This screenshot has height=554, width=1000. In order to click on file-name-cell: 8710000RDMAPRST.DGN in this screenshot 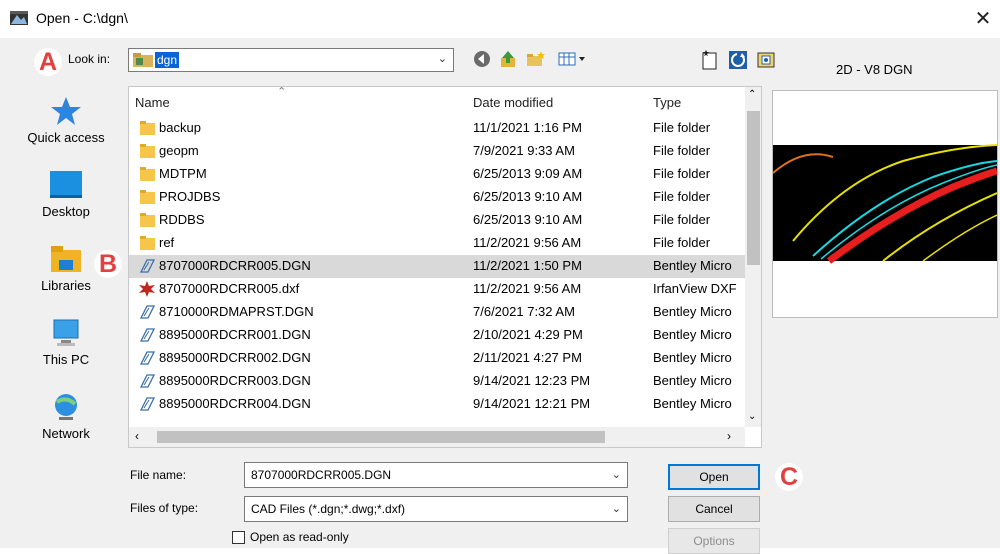, I will do `click(236, 311)`.